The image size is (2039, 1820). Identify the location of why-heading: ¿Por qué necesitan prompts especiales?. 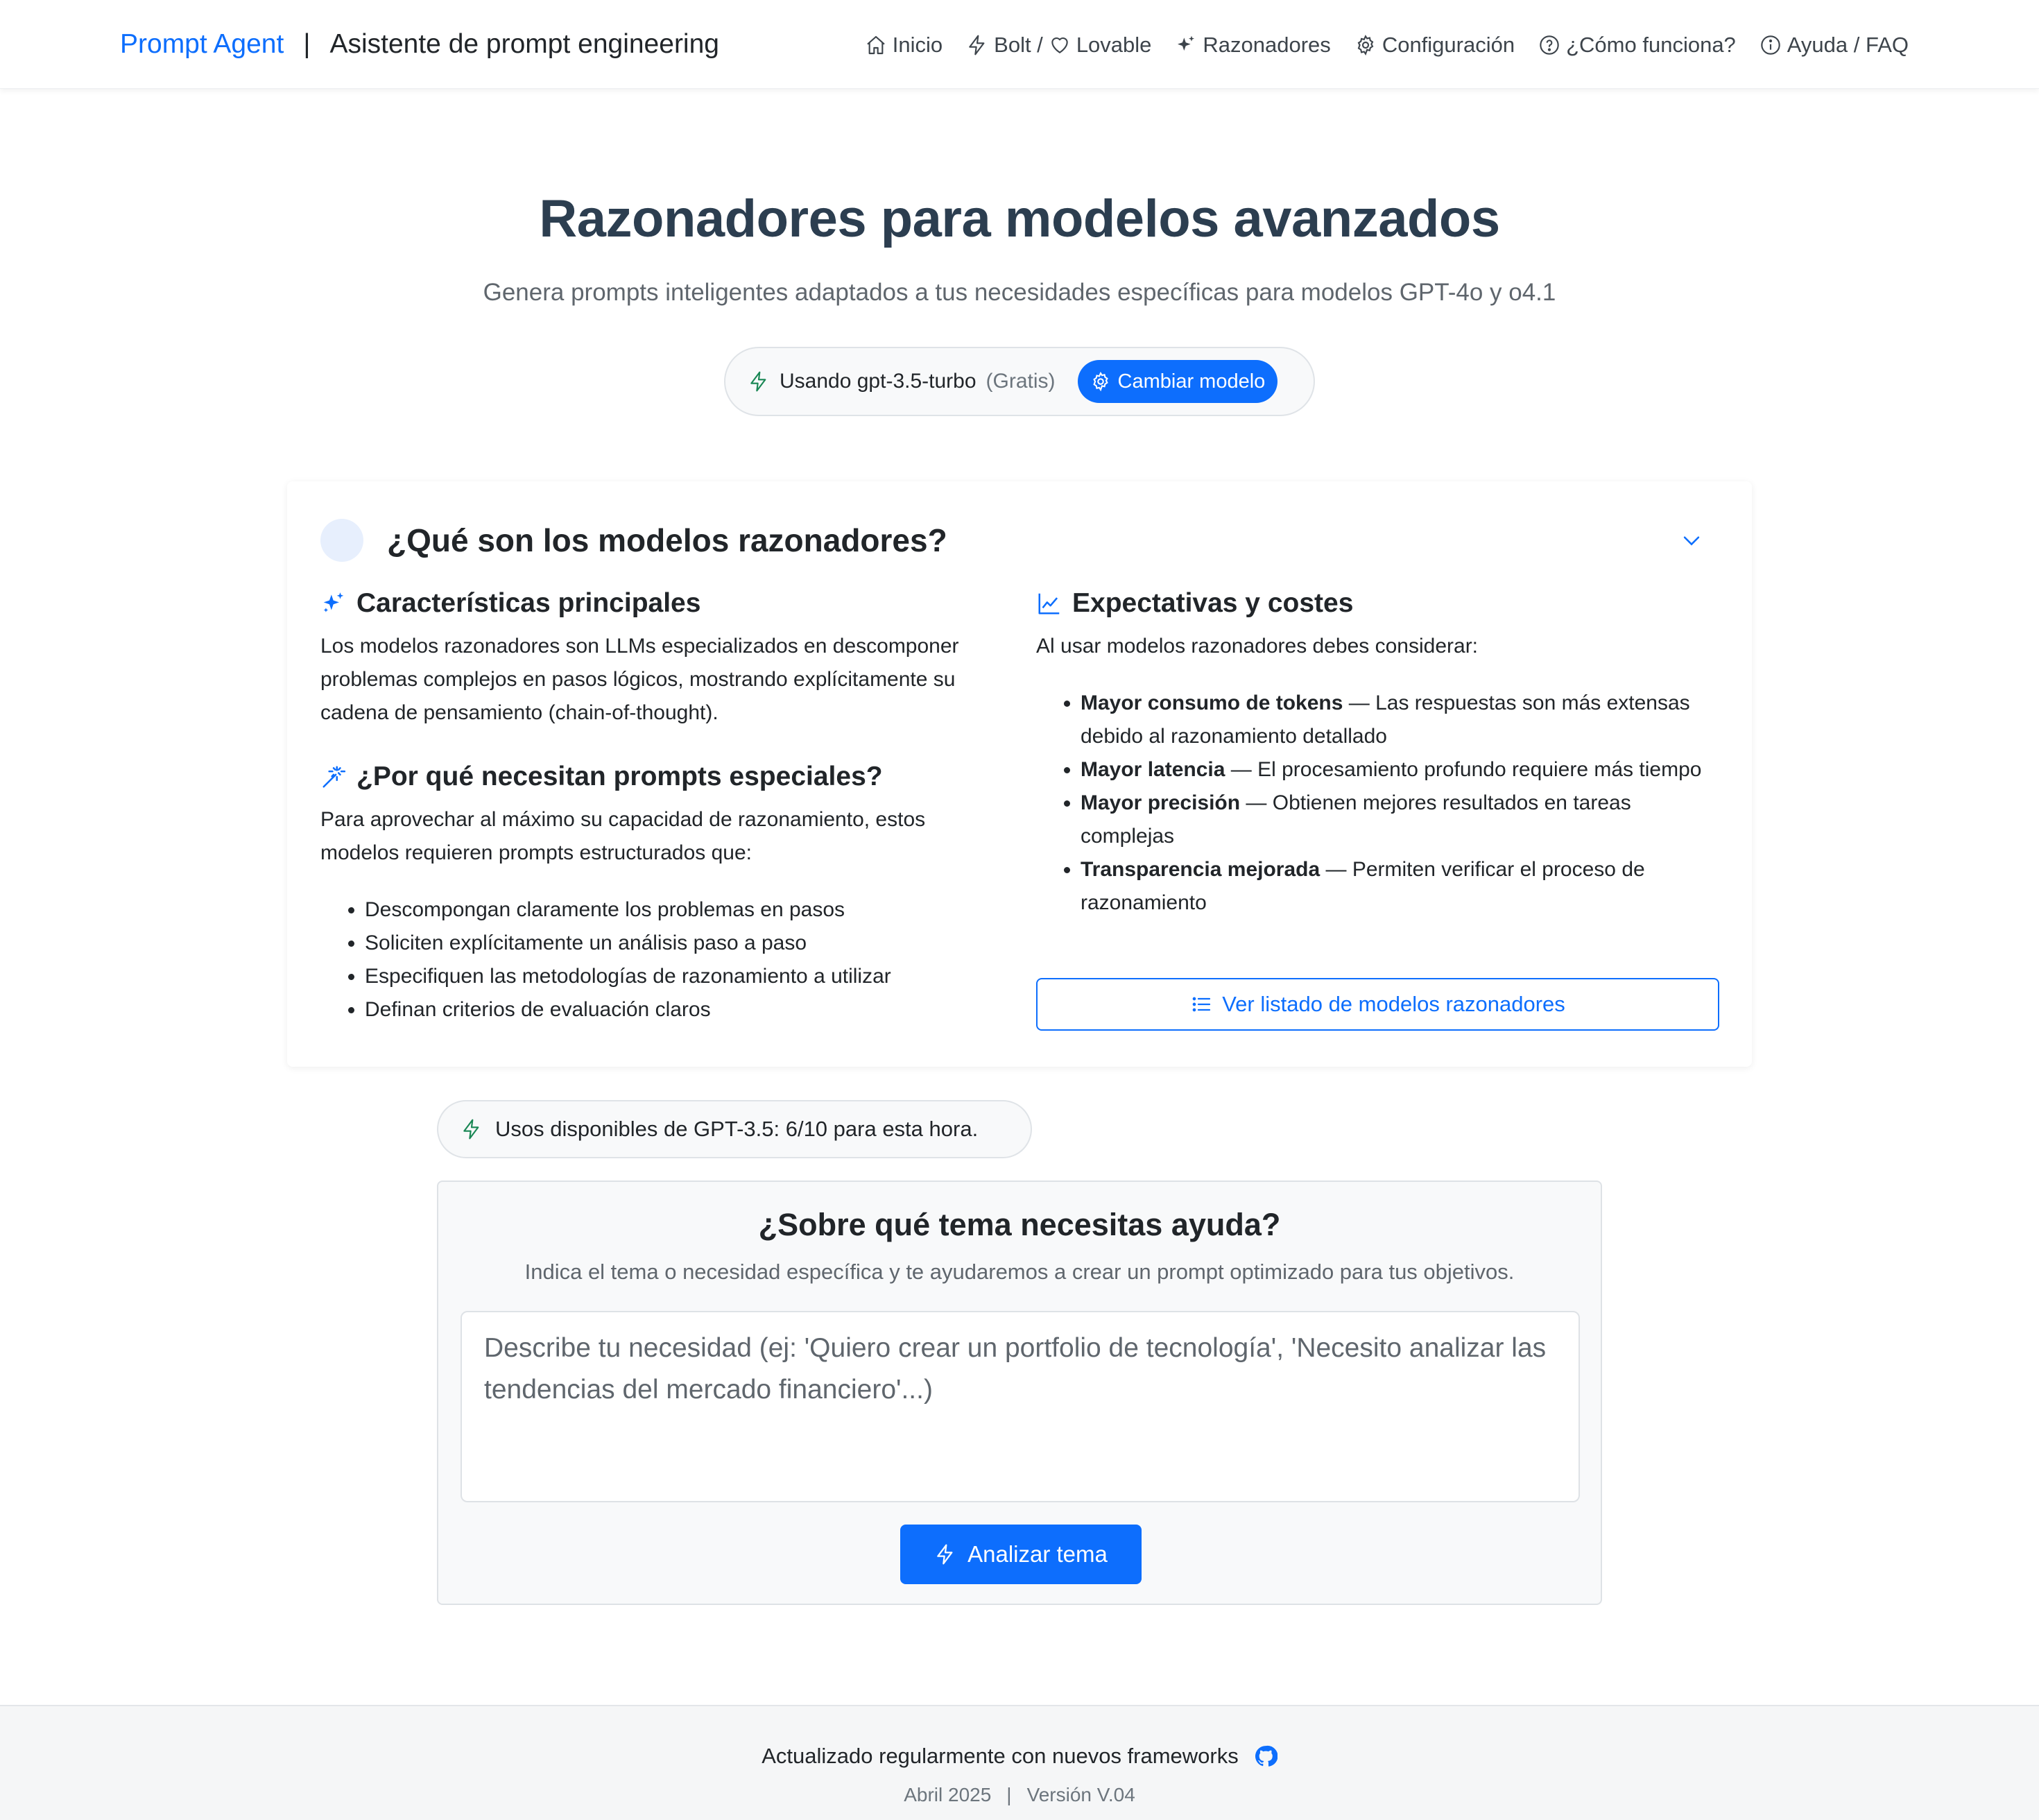
(653, 777).